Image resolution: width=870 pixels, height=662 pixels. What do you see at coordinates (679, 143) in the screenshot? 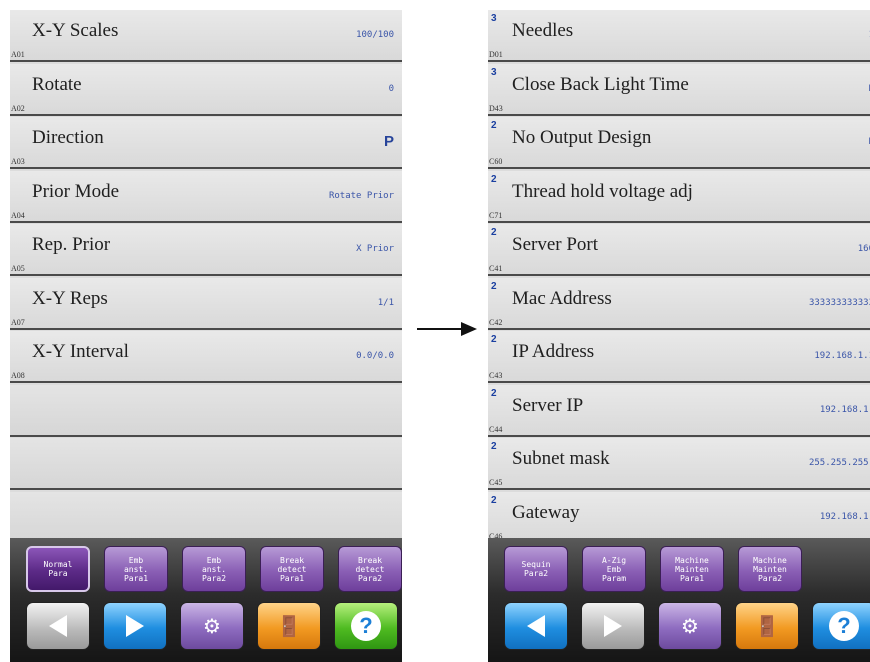
I see `parameter-row: 2No Output DesignC60N` at bounding box center [679, 143].